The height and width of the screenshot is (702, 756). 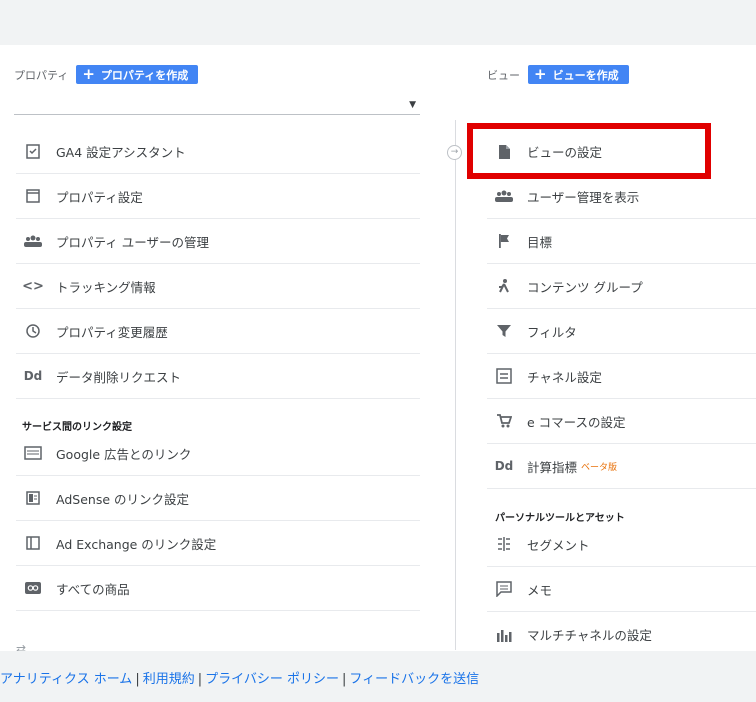 What do you see at coordinates (218, 331) in the screenshot?
I see `property-item-change-history: プロパティ変更履歴` at bounding box center [218, 331].